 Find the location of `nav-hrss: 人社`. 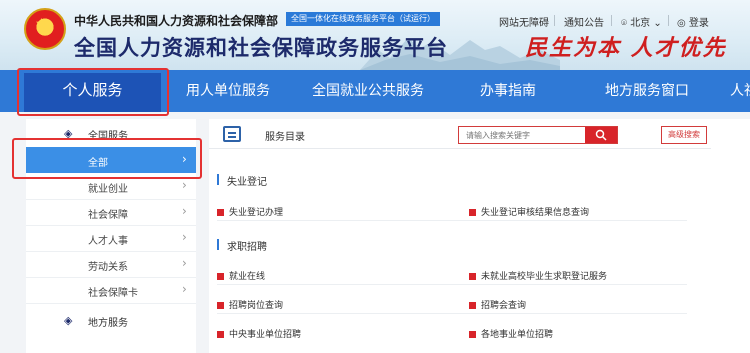

nav-hrss: 人社 is located at coordinates (740, 91).